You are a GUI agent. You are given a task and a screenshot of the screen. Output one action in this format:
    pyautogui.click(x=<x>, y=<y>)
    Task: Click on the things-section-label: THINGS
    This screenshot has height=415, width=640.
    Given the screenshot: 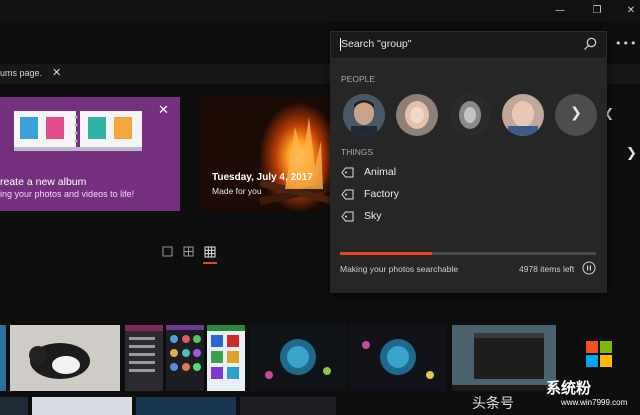 What is the action you would take?
    pyautogui.click(x=357, y=152)
    